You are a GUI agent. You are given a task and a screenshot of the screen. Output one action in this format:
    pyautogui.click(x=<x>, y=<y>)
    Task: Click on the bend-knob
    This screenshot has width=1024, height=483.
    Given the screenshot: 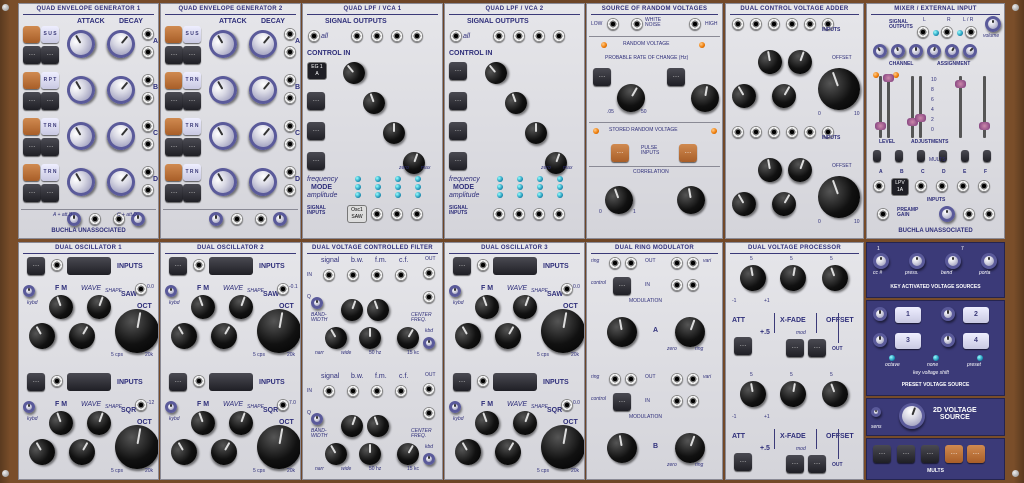 What is the action you would take?
    pyautogui.click(x=953, y=261)
    